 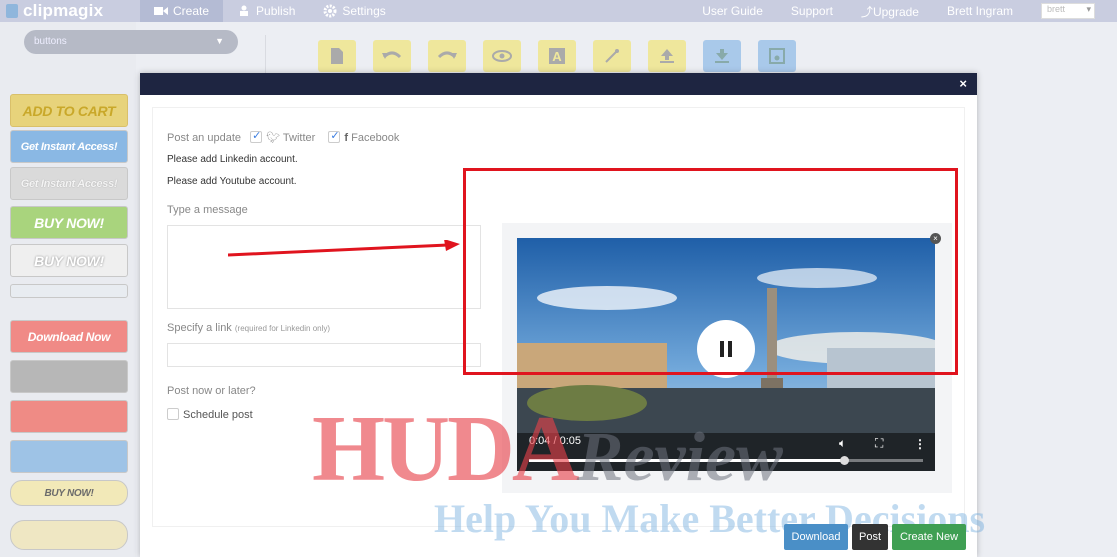 I want to click on preview-eye-icon, so click(x=502, y=56).